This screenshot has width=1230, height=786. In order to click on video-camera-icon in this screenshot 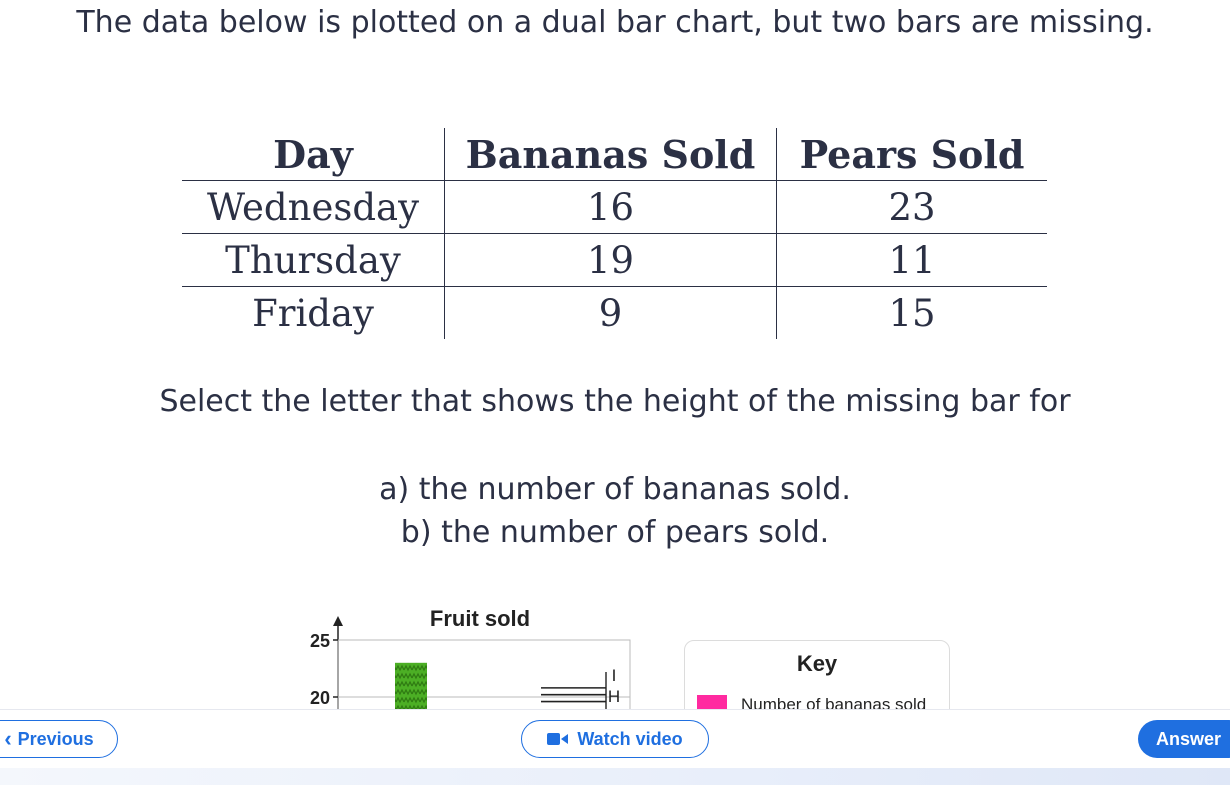, I will do `click(558, 739)`.